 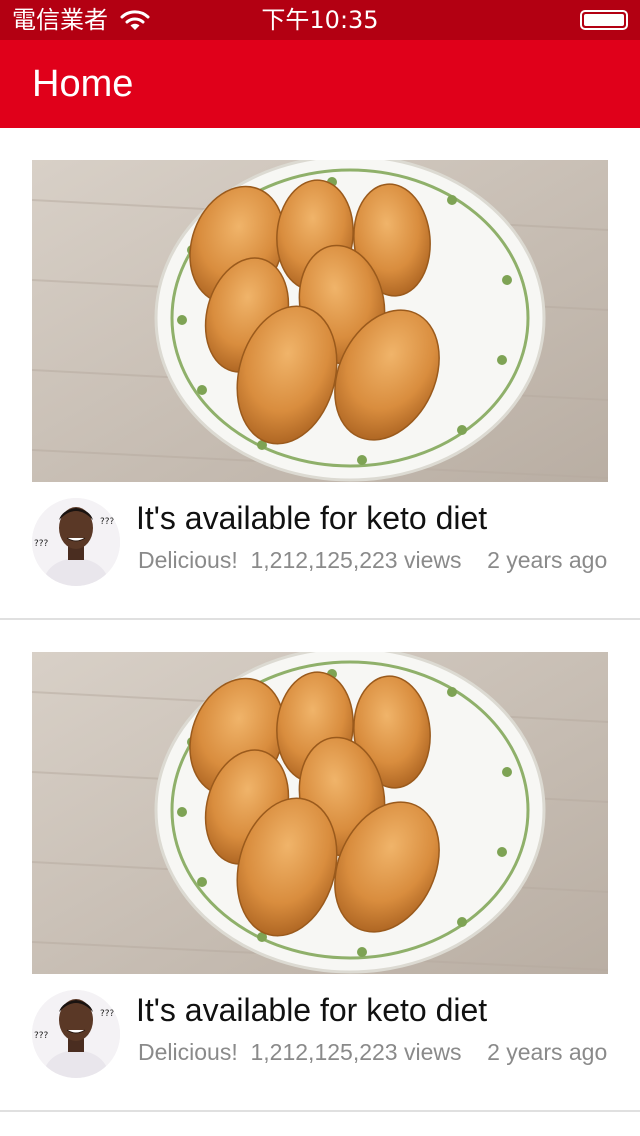 I want to click on status-bar: 電信業者 下午10:35, so click(x=320, y=20).